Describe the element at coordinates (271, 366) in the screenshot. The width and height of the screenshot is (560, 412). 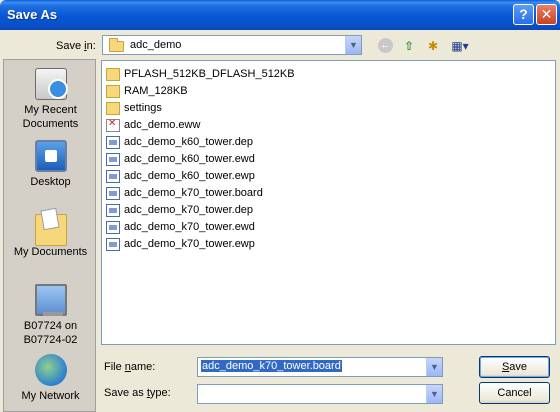
I see `file-name-value: adc_demo_k70_tower.board` at that location.